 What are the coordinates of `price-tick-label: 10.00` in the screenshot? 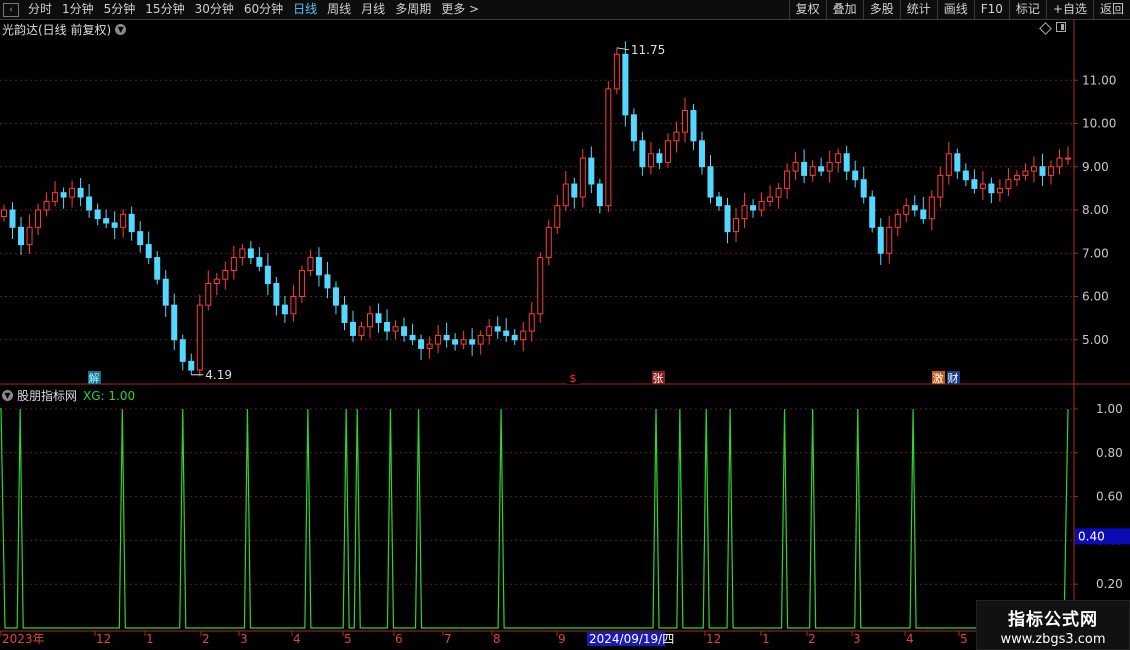 It's located at (1099, 124).